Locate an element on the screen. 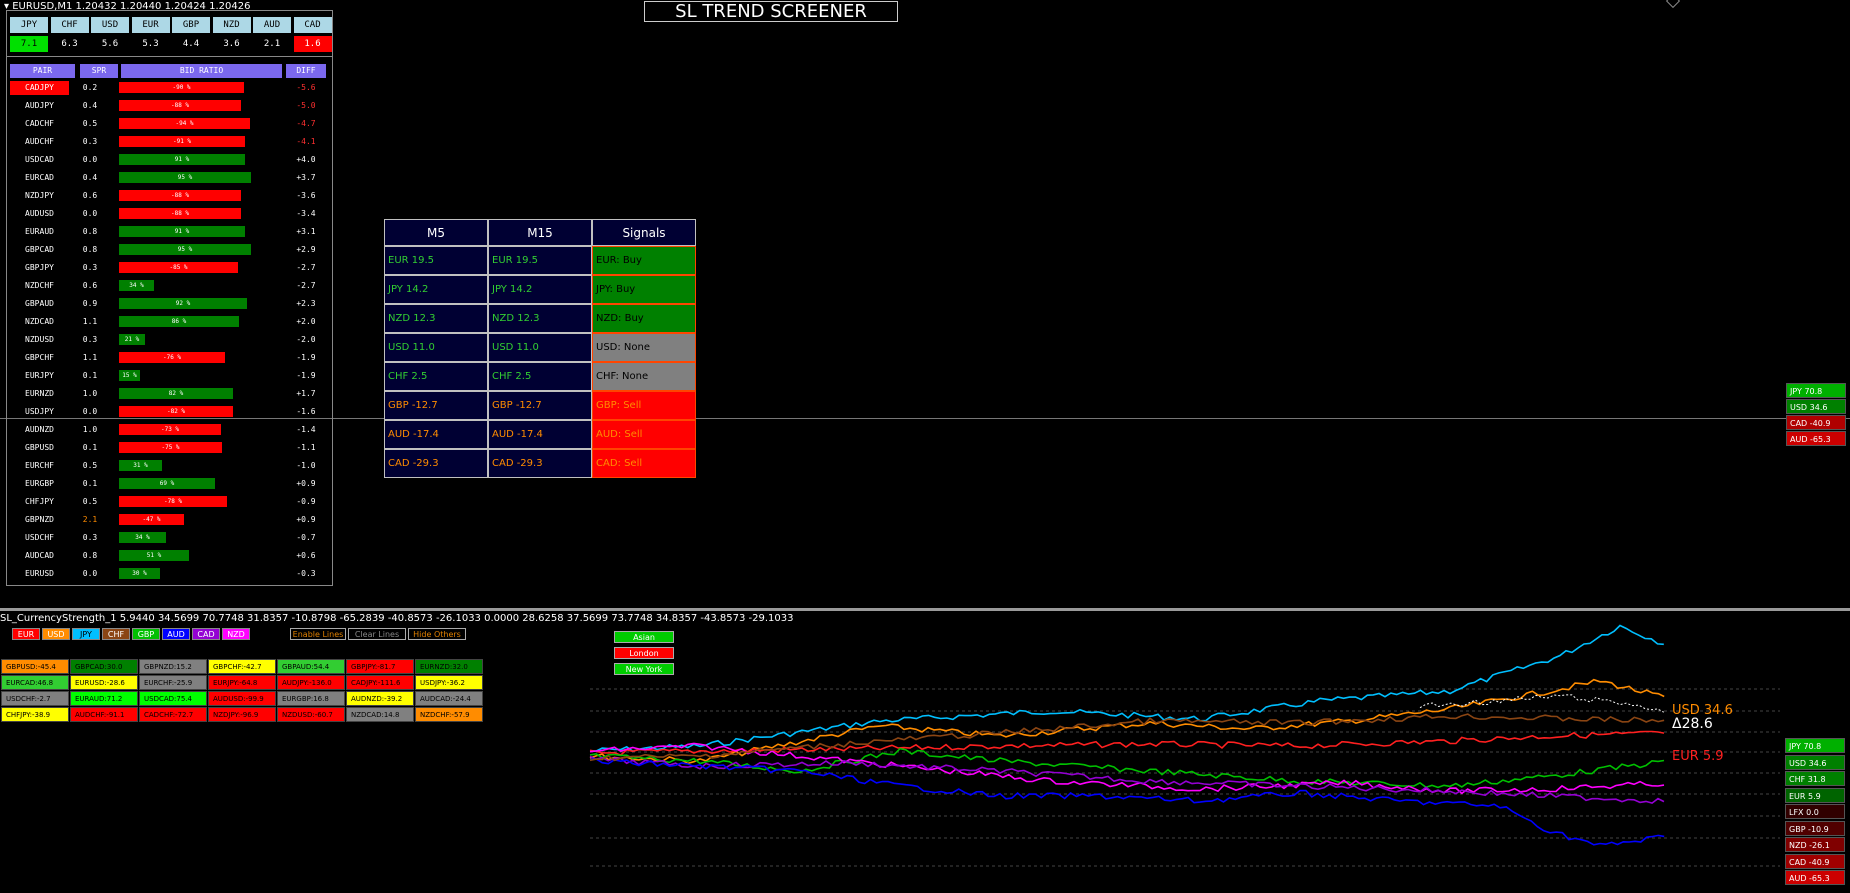 Image resolution: width=1850 pixels, height=893 pixels. pair-row: NZDJPY 0.6 -88 % -3.6 is located at coordinates (169, 198).